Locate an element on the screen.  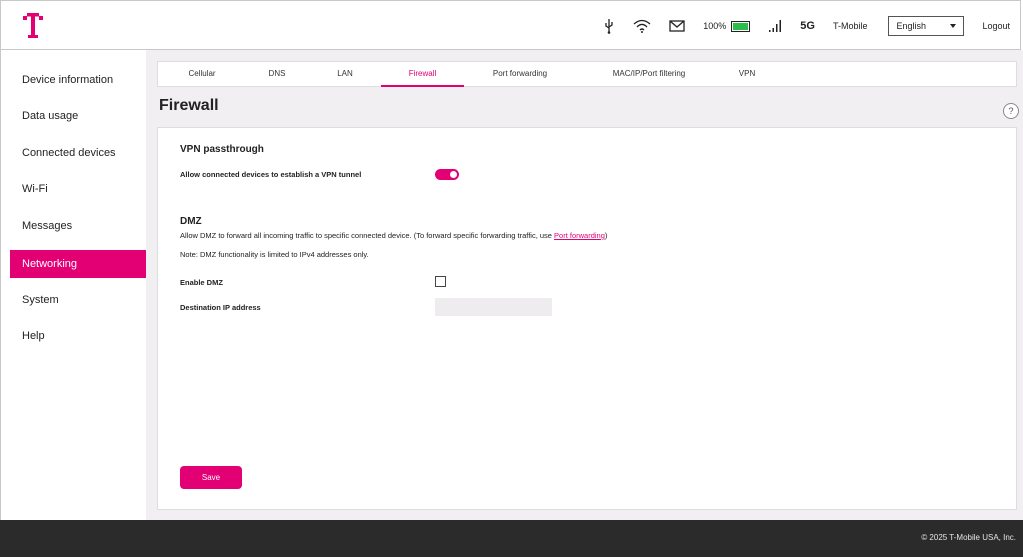
enable-dmz-label: Enable DMZ is located at coordinates (201, 282).